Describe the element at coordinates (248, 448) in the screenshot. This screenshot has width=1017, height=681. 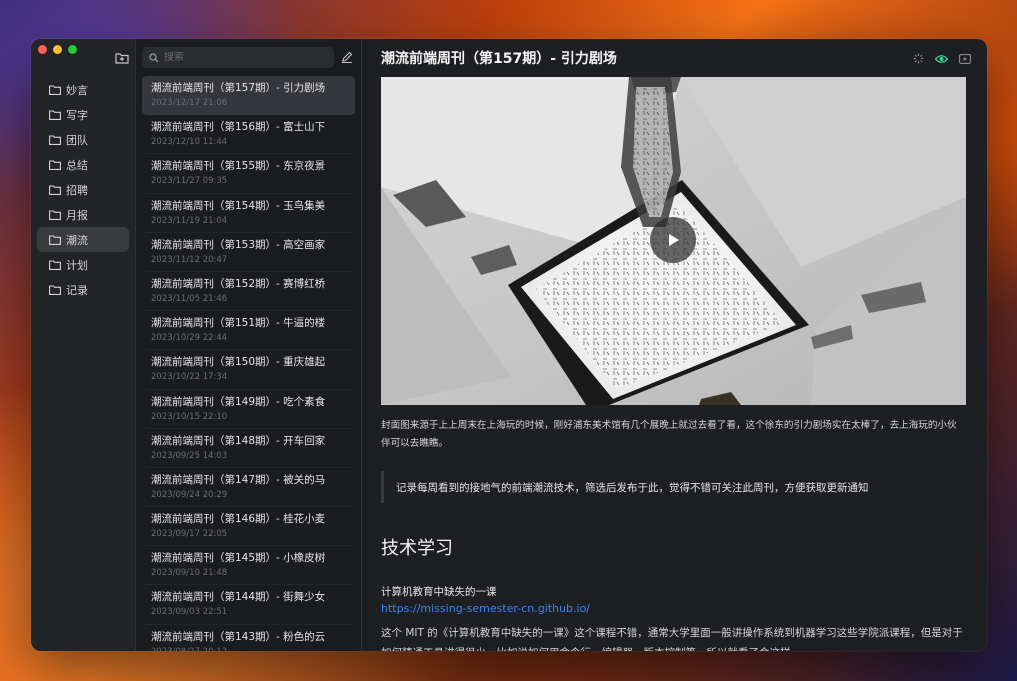
I see `note-list-item: 潮流前端周刊（第148期）- 开车回家 2023/09/25 14:03` at that location.